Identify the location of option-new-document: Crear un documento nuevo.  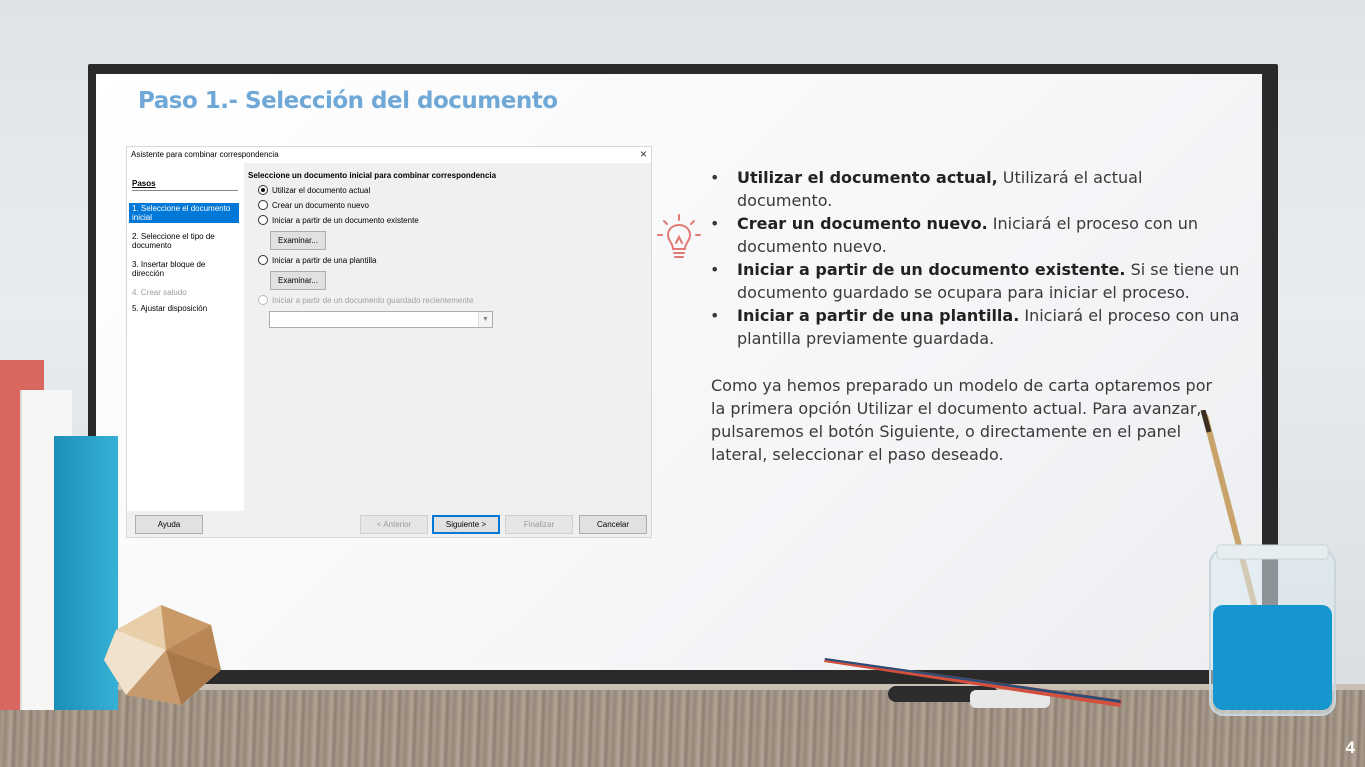
(313, 205).